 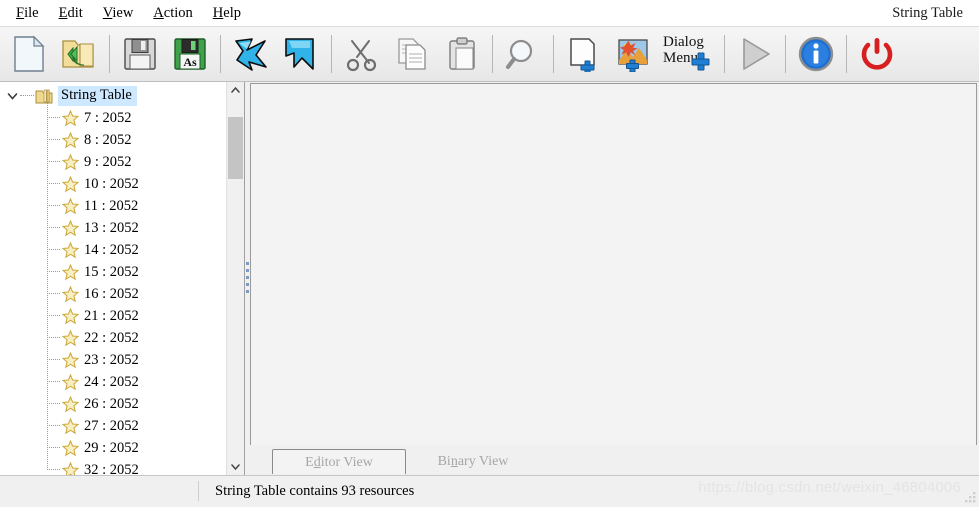 I want to click on tree-item-label: 24 : 2052, so click(x=111, y=381).